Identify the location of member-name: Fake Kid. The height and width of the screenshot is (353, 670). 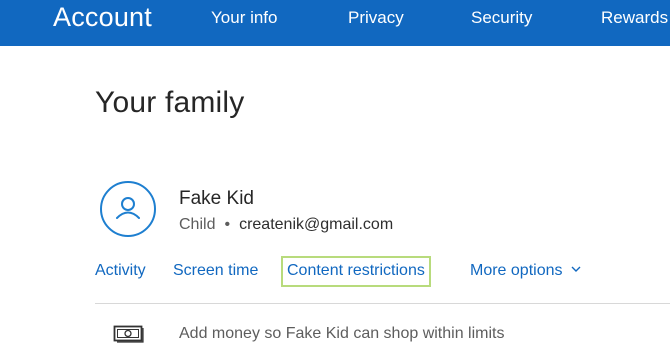
(216, 198).